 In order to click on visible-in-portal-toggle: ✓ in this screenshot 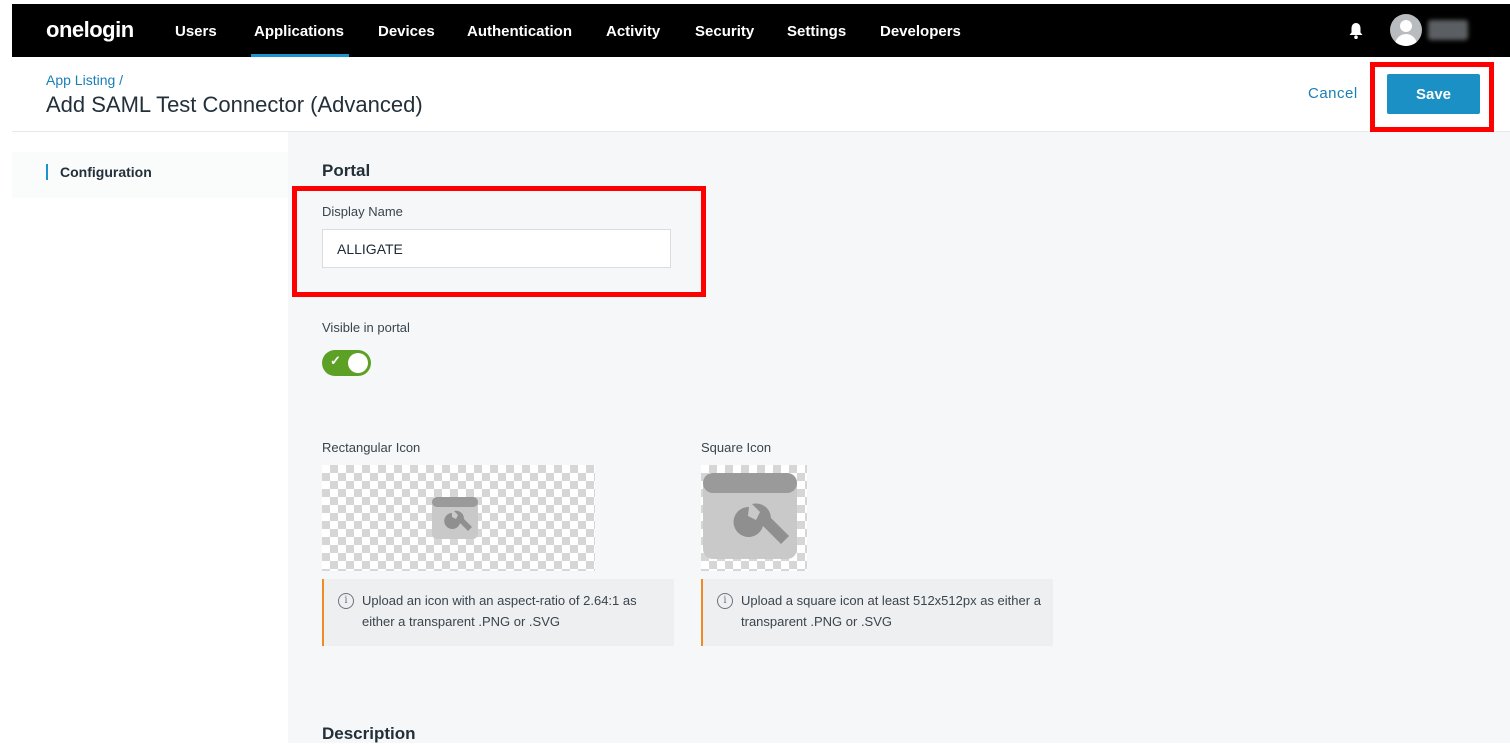, I will do `click(346, 363)`.